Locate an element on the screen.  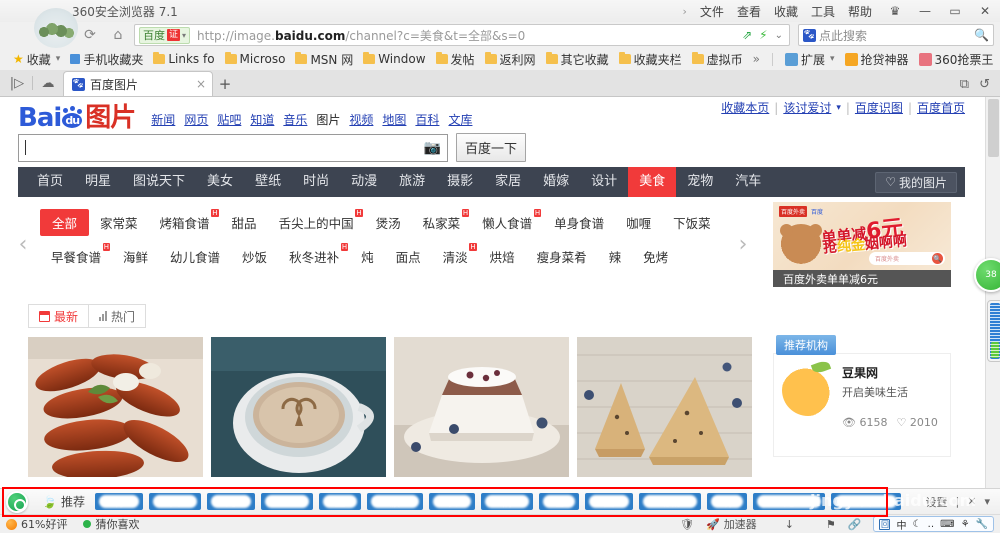
sidebar-ad: 百度外卖 百度 单单减6元 抢纯金姻啊啊 百度外卖 🔍 百度外卖单单减6元 is located at coordinates (862, 244).